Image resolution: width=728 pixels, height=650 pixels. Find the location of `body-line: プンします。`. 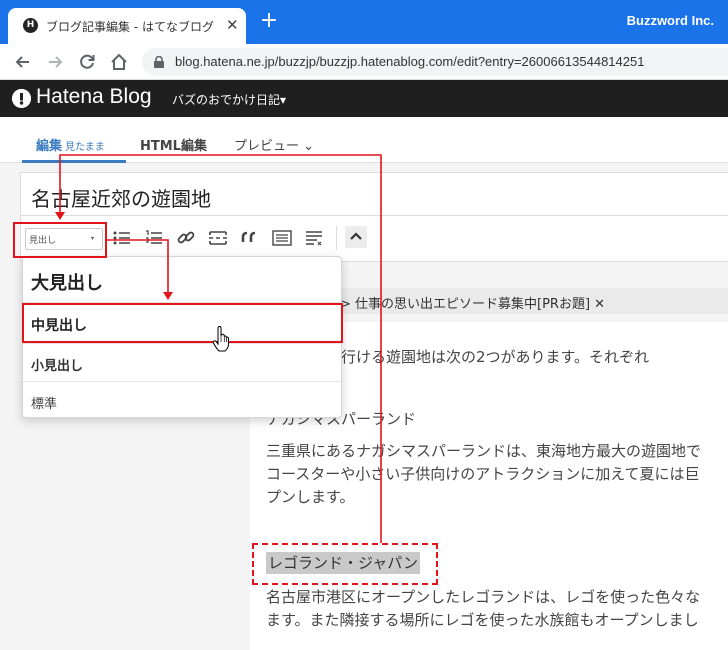

body-line: プンします。 is located at coordinates (310, 497).